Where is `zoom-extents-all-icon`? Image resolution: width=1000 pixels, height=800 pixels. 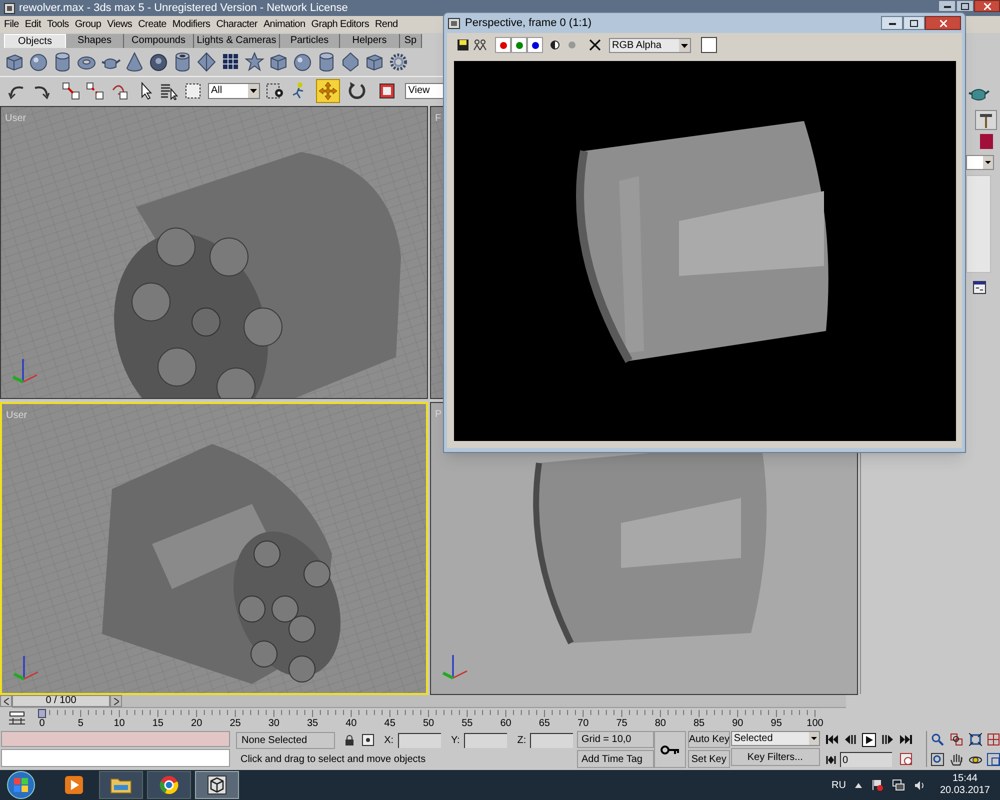 zoom-extents-all-icon is located at coordinates (993, 739).